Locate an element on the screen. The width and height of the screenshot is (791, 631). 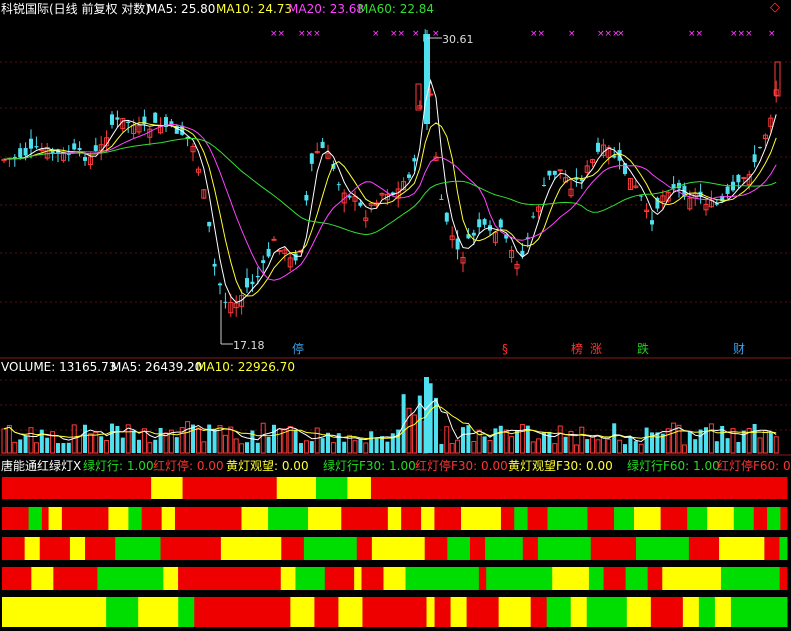
indicator-item: 红灯停: 0.00 is located at coordinates (188, 466).